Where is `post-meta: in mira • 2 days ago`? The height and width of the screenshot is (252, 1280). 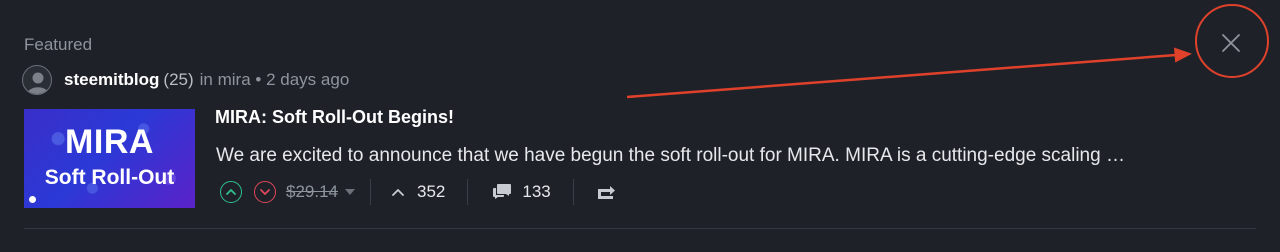
post-meta: in mira • 2 days ago is located at coordinates (275, 80).